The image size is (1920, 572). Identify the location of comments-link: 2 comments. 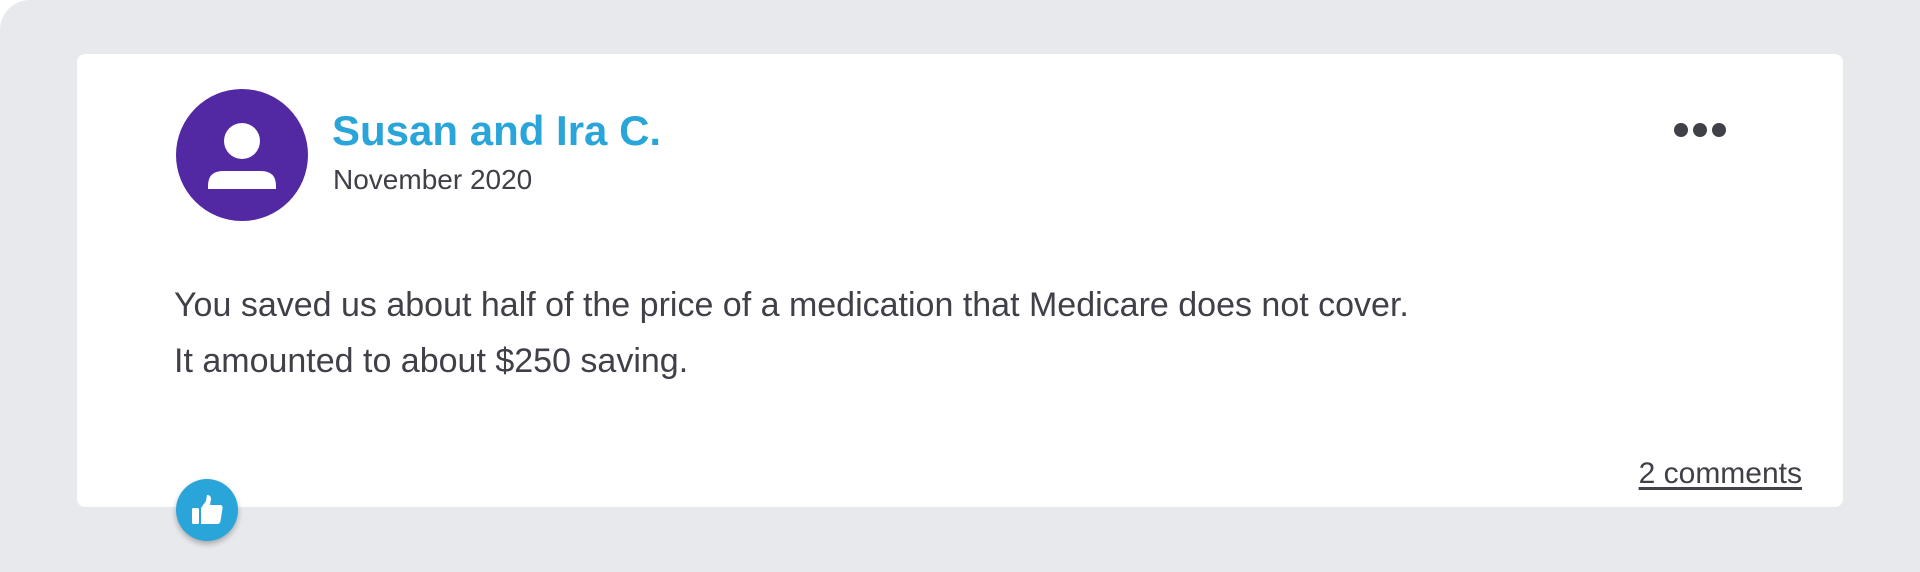
(1672, 474).